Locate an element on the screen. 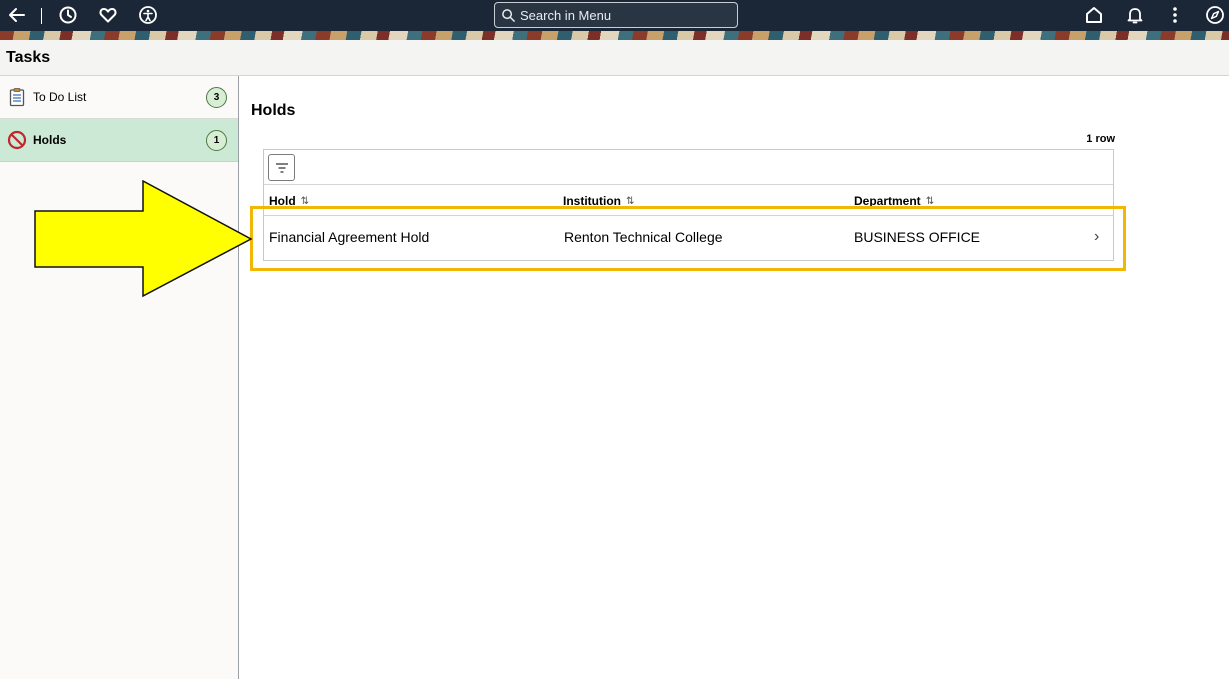  section-title: Holds is located at coordinates (273, 110).